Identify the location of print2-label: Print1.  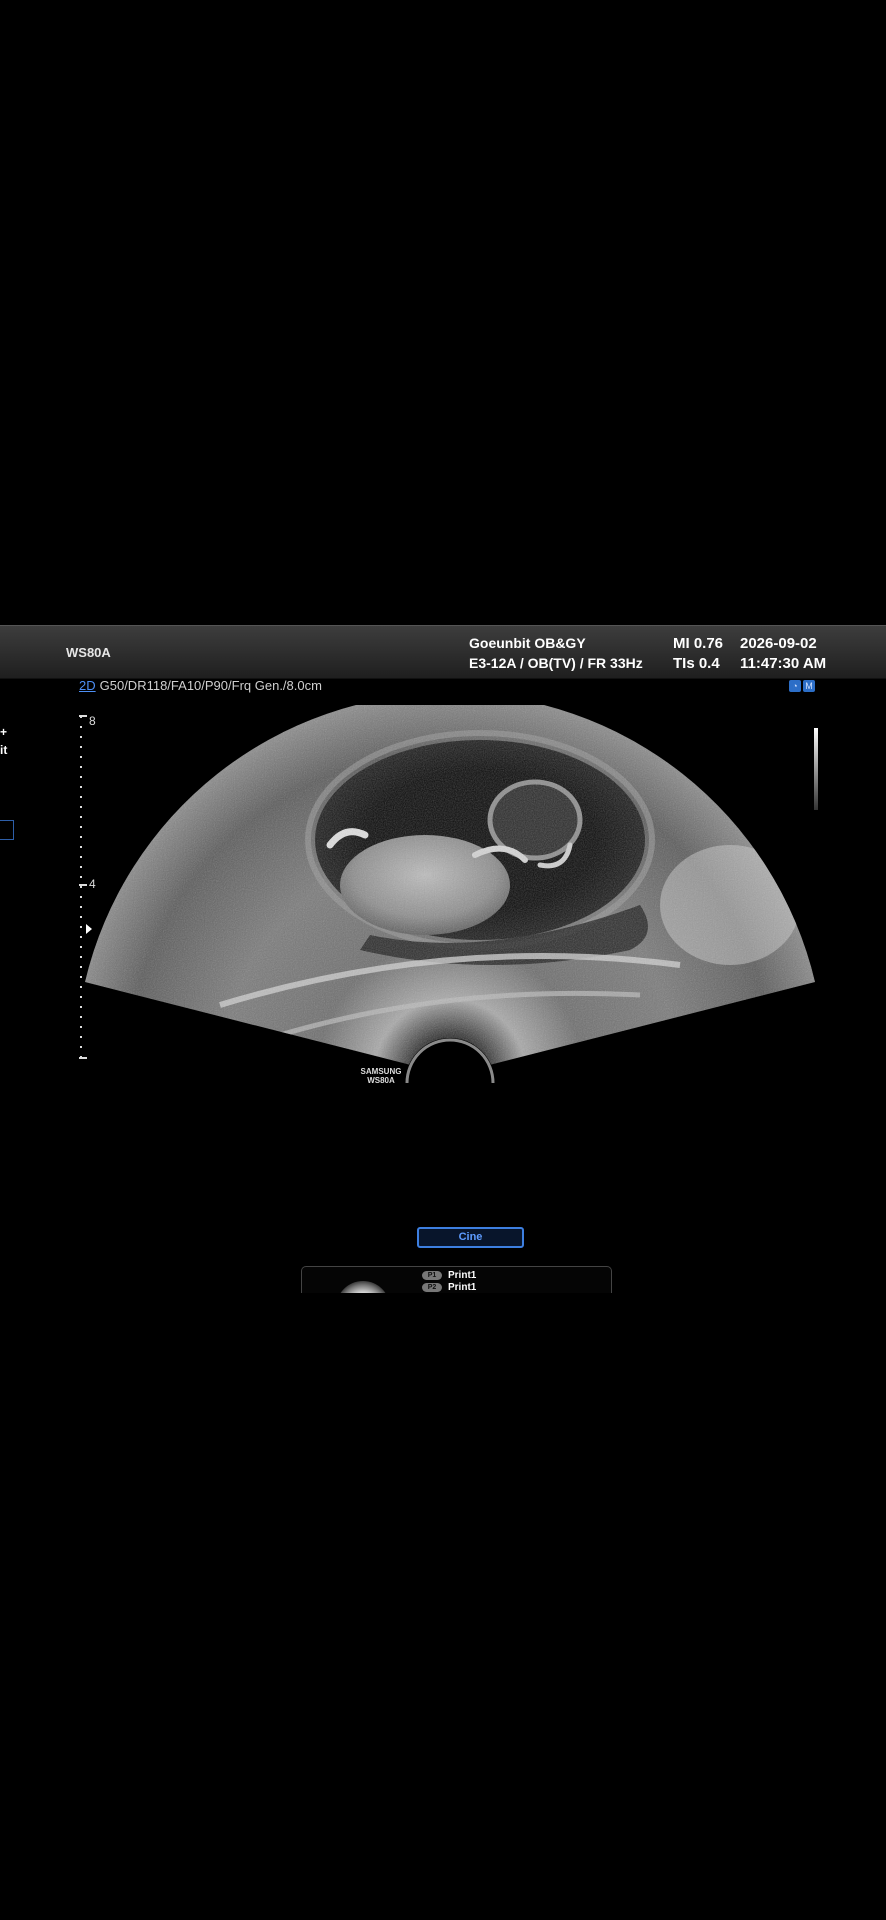
(462, 1287).